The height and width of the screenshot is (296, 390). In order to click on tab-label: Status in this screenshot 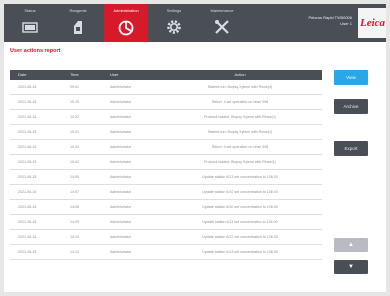, I will do `click(30, 10)`.